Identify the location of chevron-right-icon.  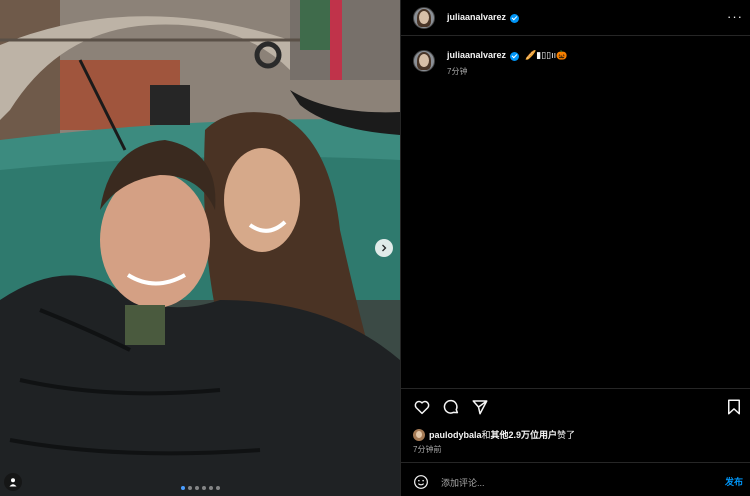
(384, 248).